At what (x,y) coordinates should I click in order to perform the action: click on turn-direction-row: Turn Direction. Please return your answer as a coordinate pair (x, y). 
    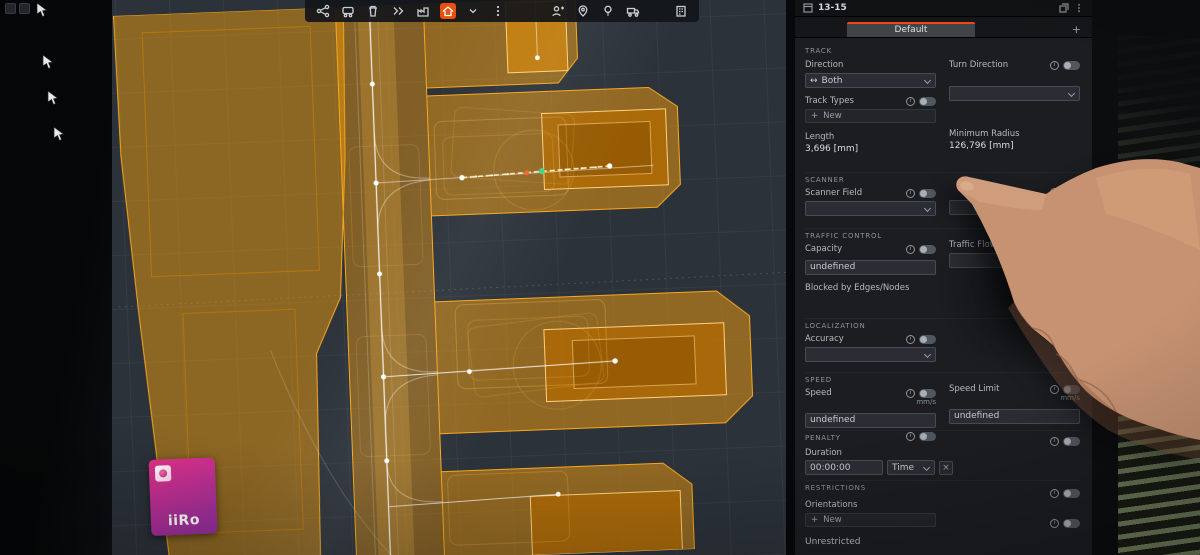
    Looking at the image, I should click on (1014, 65).